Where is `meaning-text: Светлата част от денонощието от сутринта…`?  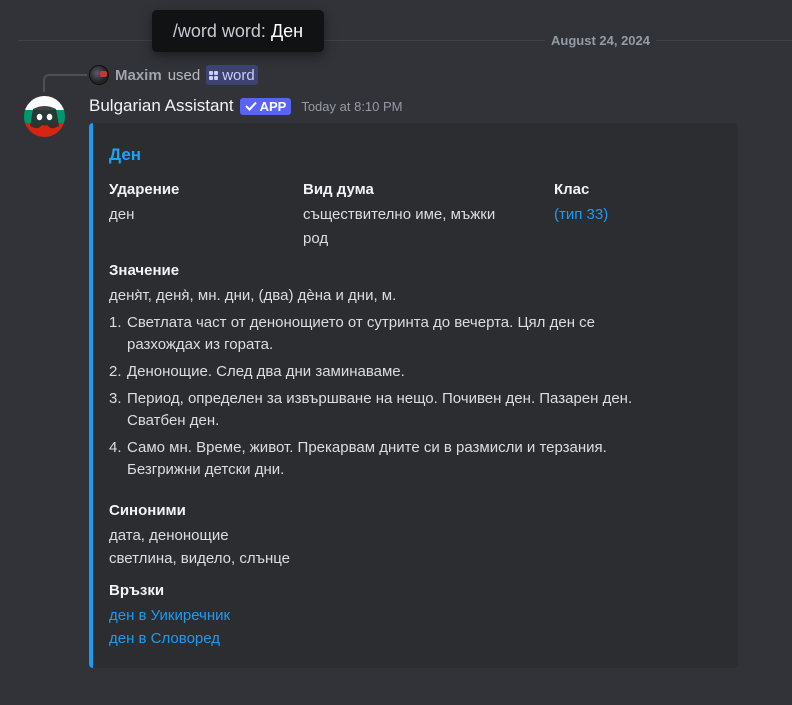
meaning-text: Светлата част от денонощието от сутринта… is located at coordinates (361, 322).